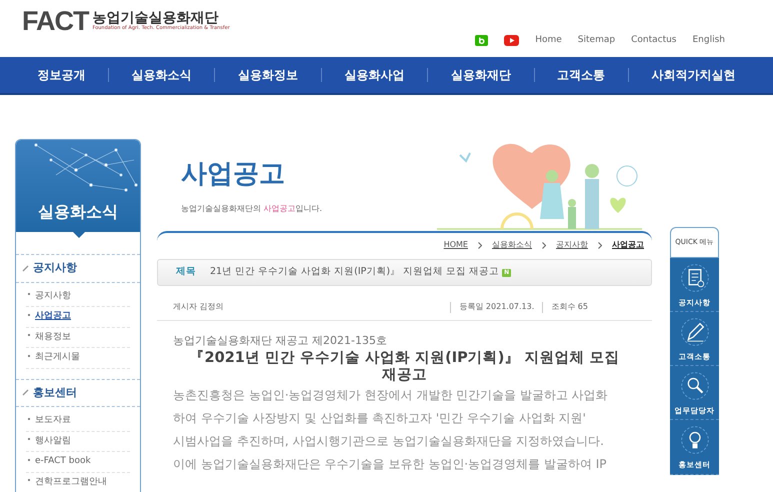 This screenshot has height=492, width=773. I want to click on views-text: 조회수 65, so click(569, 307).